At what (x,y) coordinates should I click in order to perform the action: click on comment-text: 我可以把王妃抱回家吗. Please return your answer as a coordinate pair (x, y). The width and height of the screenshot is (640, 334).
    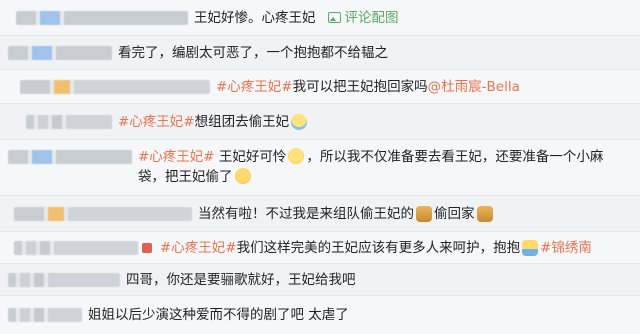
    Looking at the image, I should click on (360, 86).